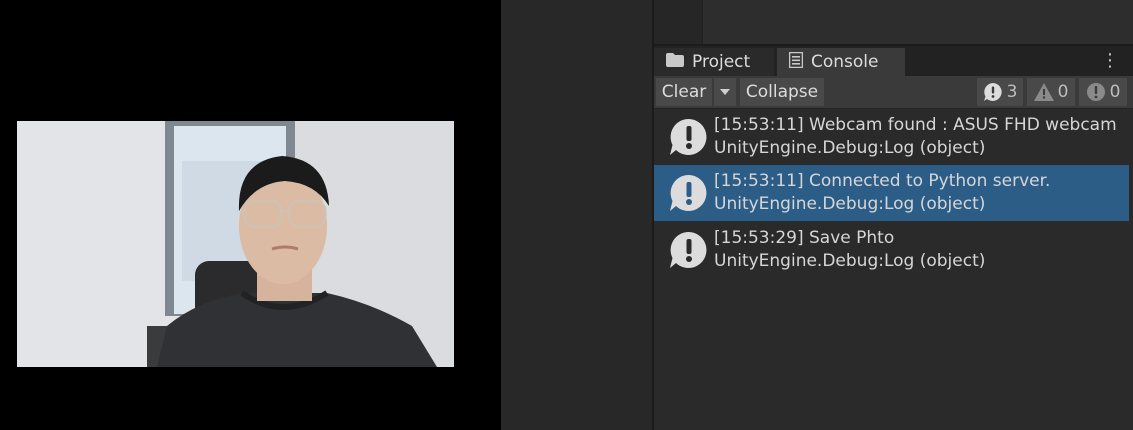 Image resolution: width=1133 pixels, height=430 pixels. What do you see at coordinates (1063, 92) in the screenshot?
I see `warning-count: 0` at bounding box center [1063, 92].